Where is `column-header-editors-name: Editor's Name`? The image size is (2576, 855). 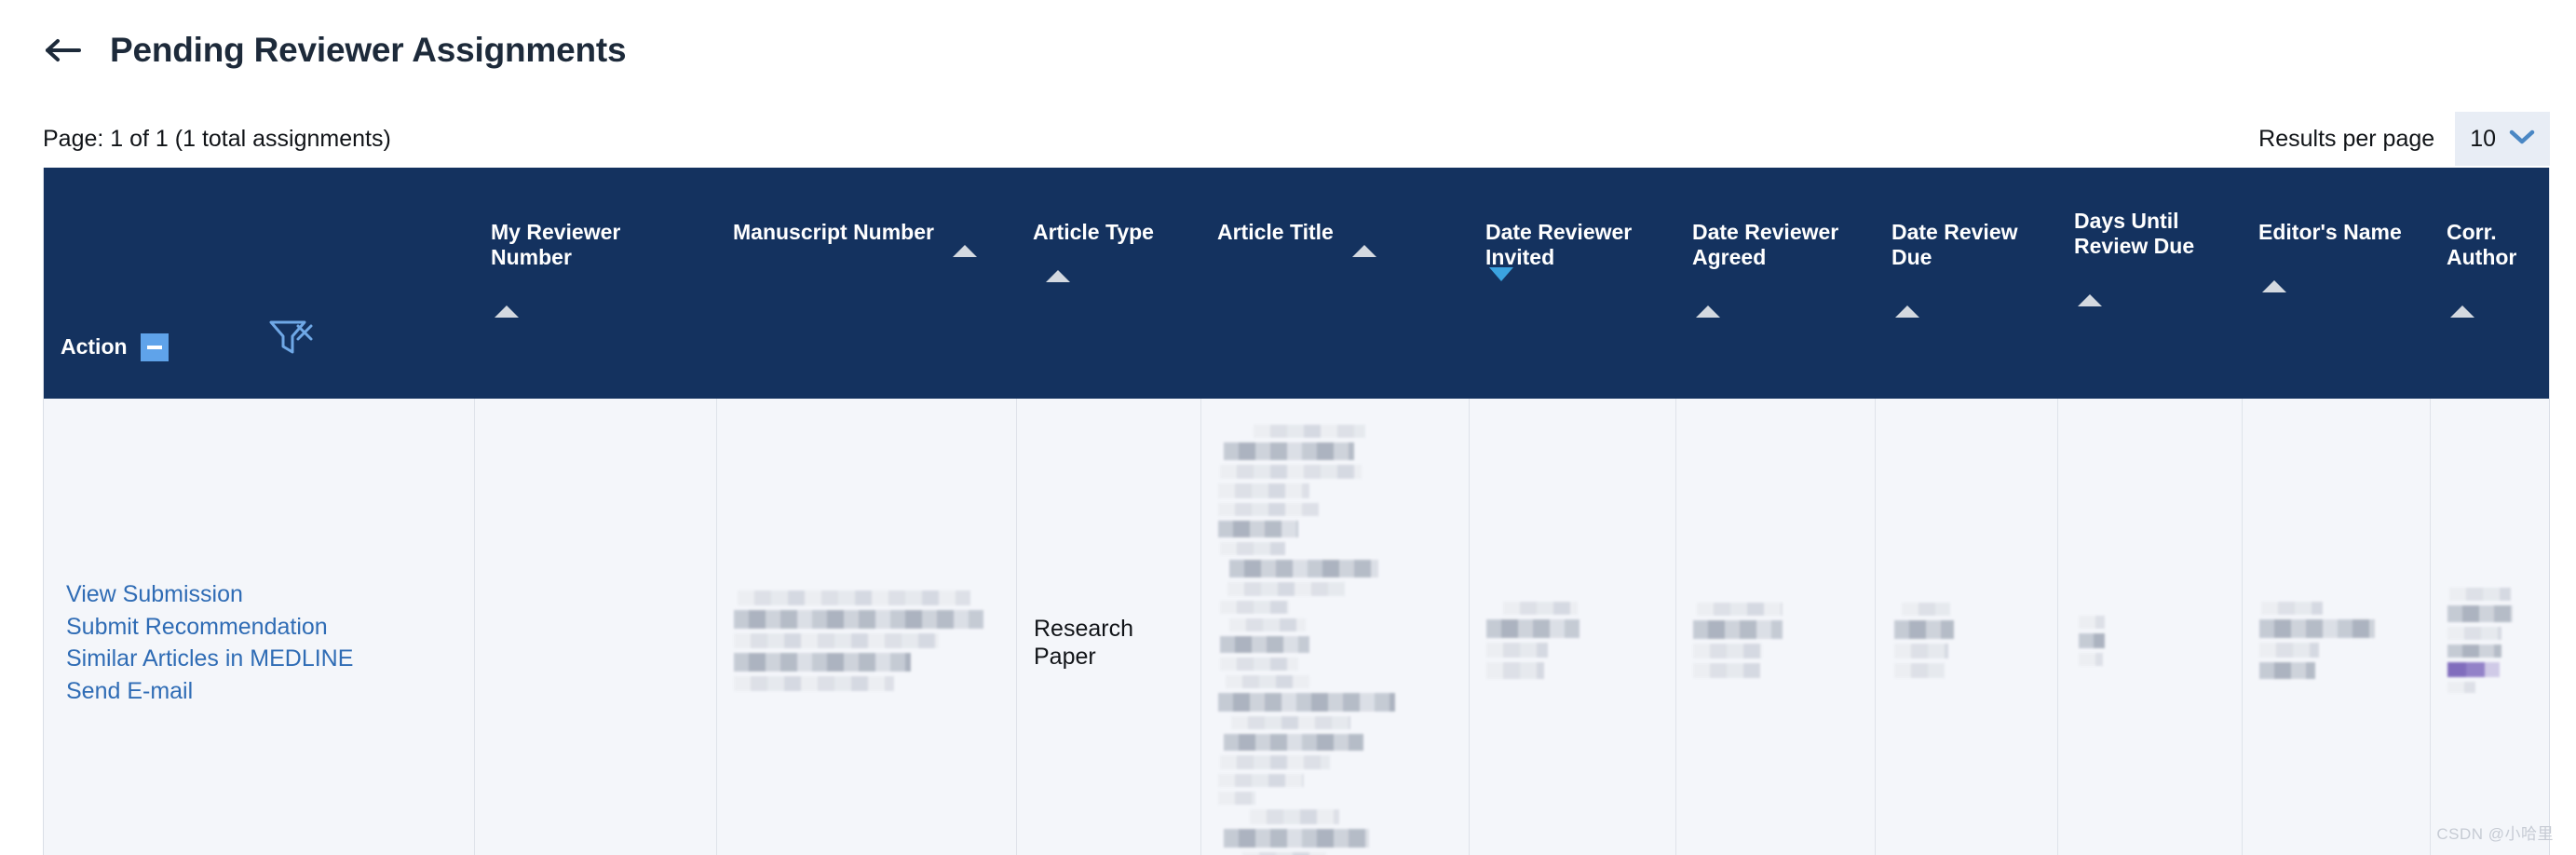
column-header-editors-name: Editor's Name is located at coordinates (2336, 283).